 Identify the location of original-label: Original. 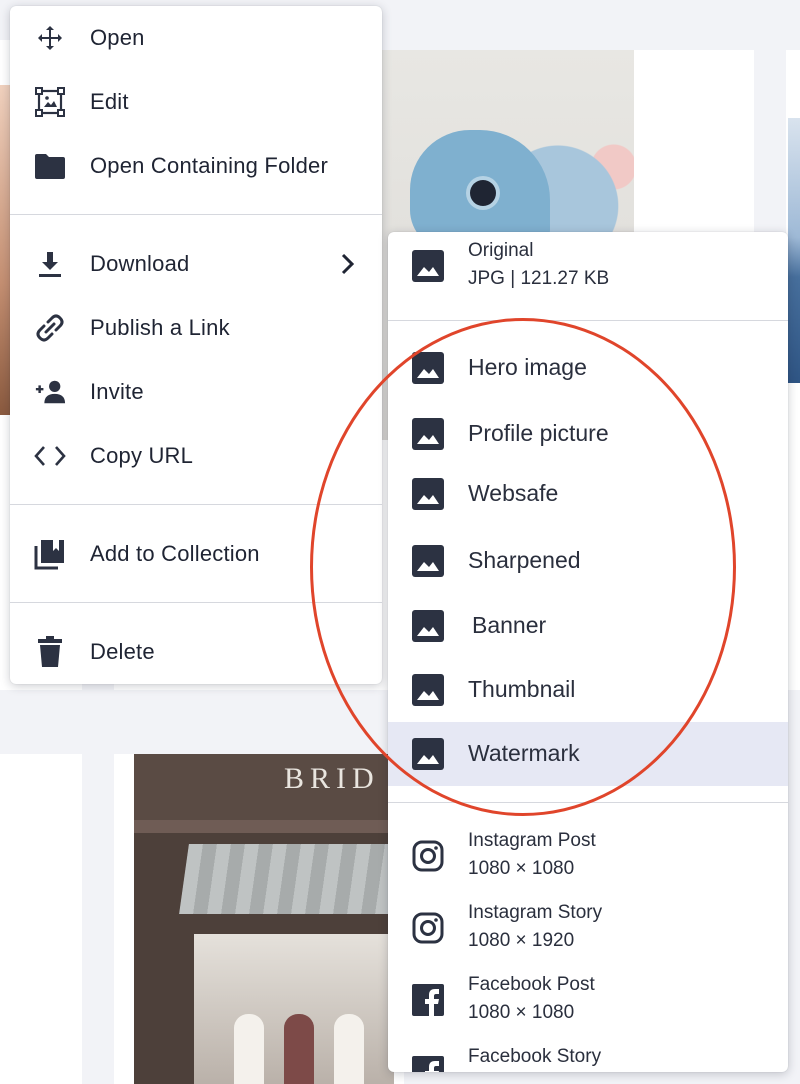
(501, 250).